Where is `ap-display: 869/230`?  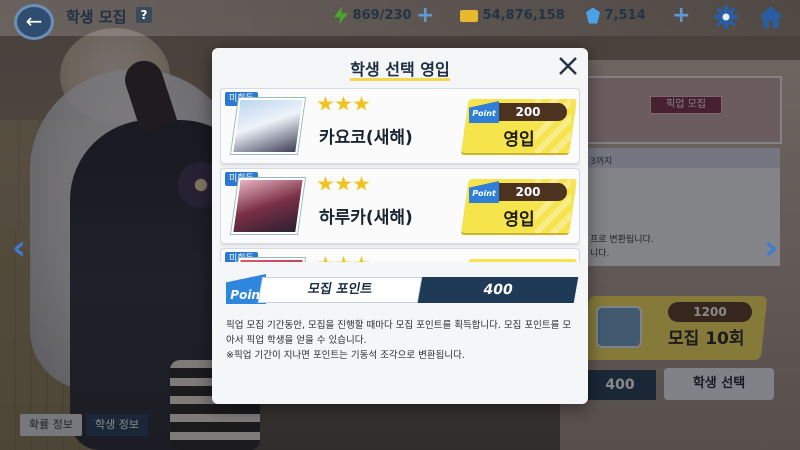 ap-display: 869/230 is located at coordinates (373, 16).